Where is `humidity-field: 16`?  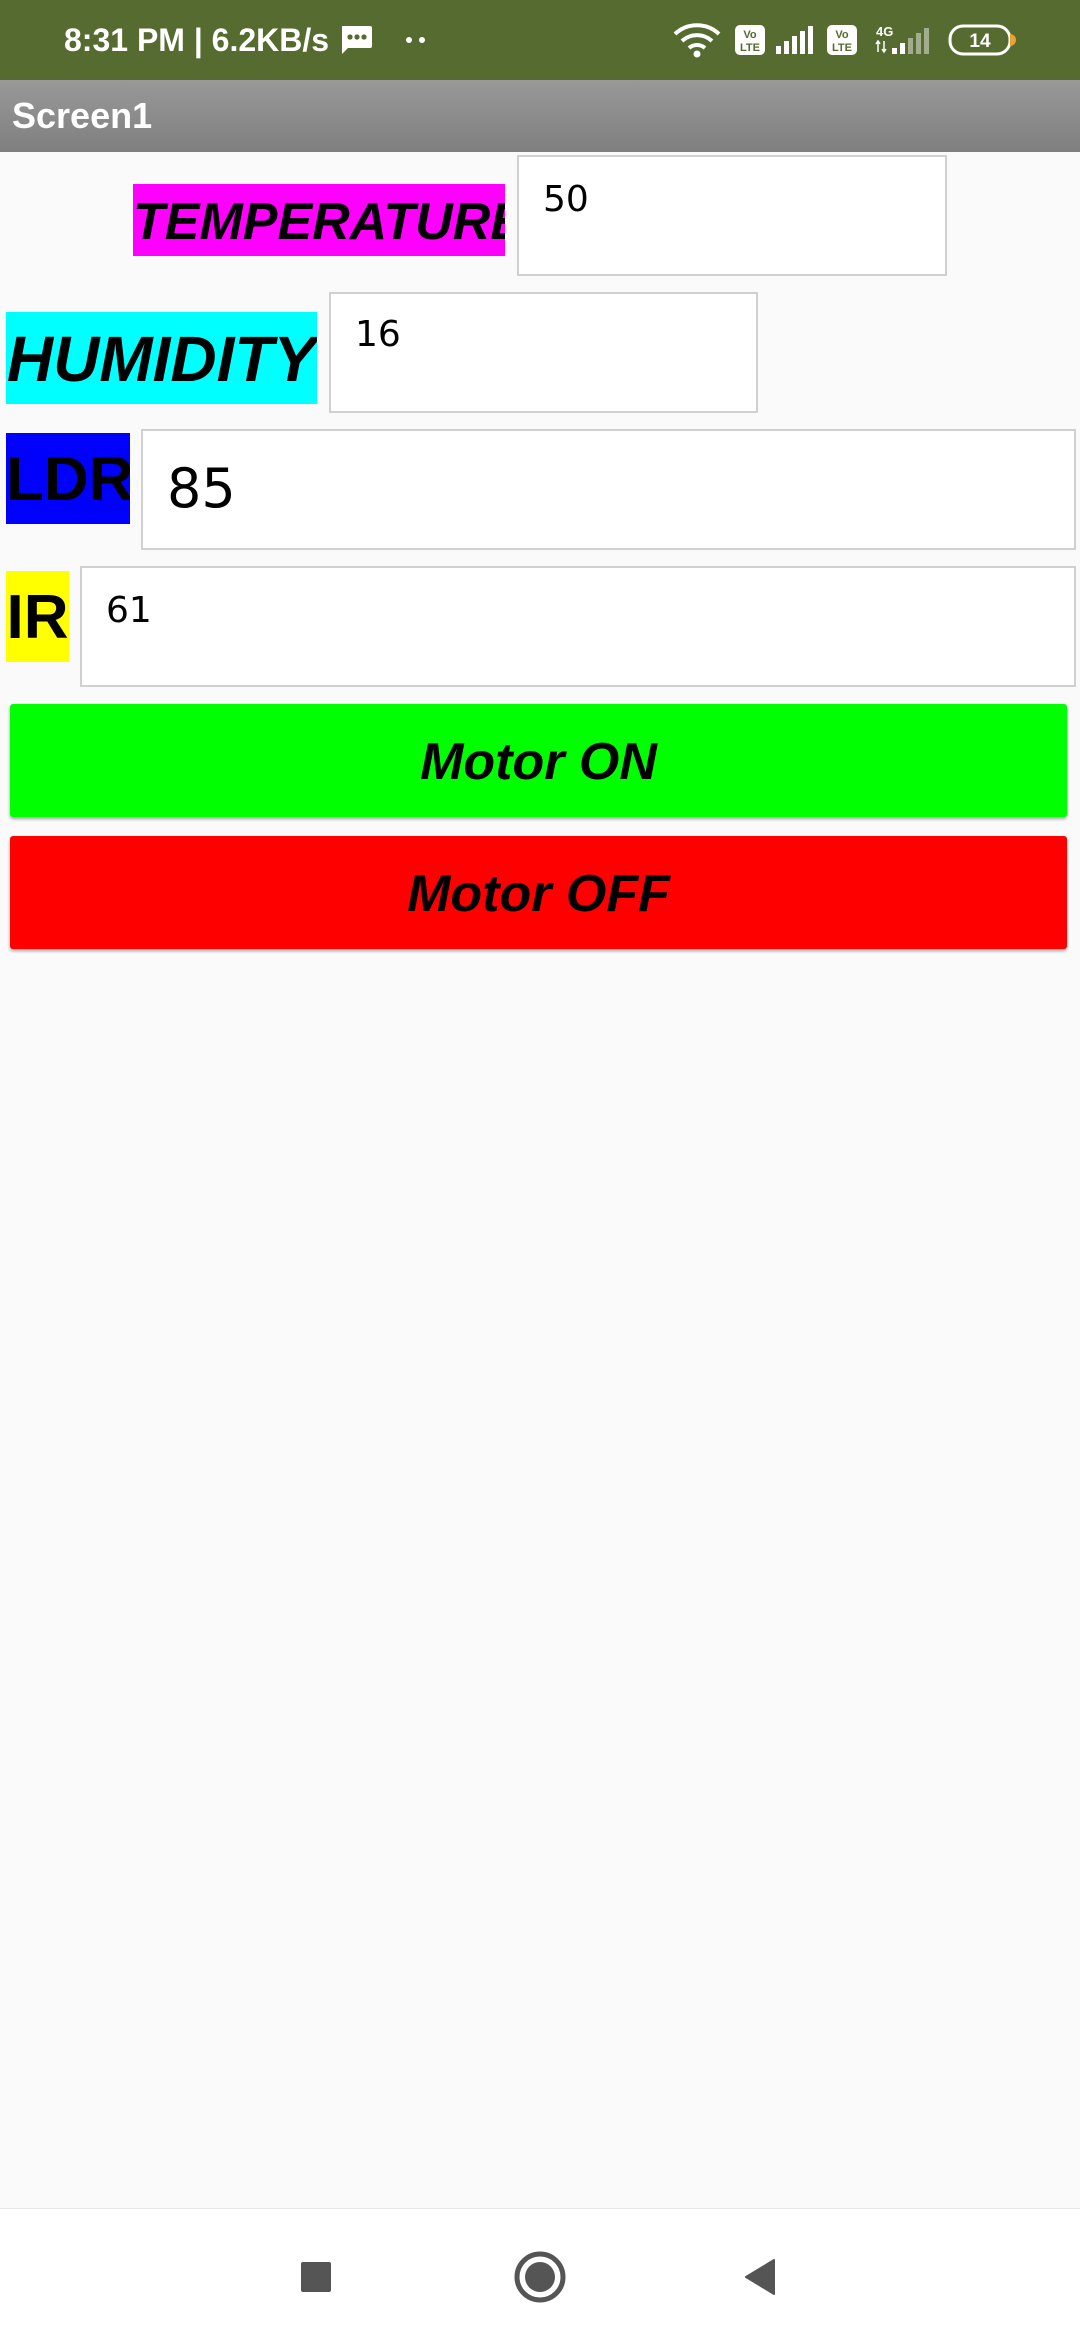
humidity-field: 16 is located at coordinates (543, 352).